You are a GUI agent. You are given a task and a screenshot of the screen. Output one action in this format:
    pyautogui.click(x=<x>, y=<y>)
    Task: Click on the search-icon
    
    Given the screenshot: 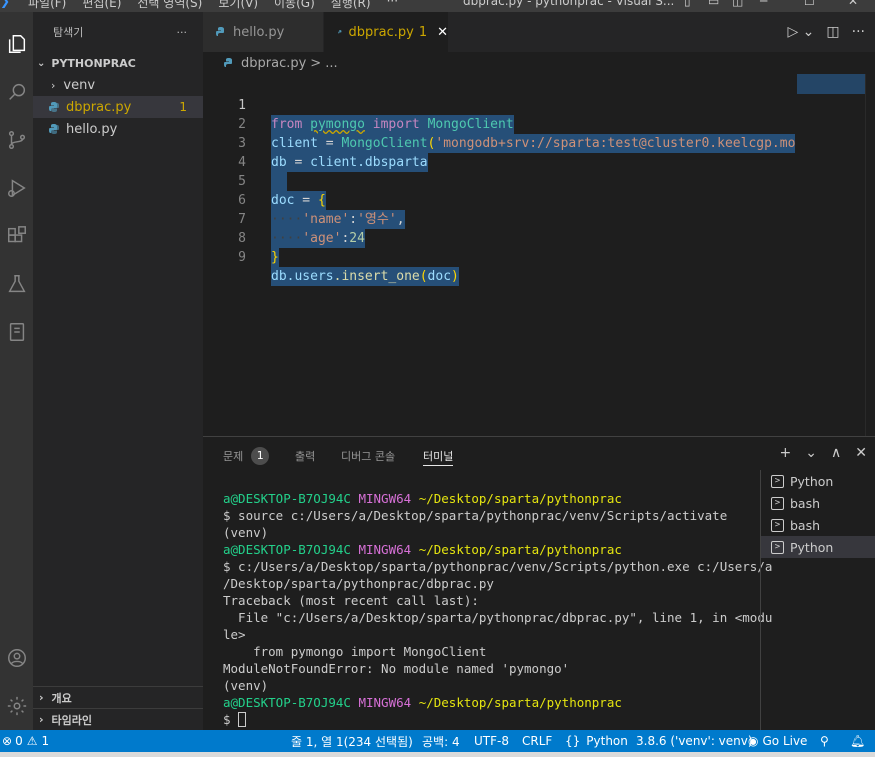 What is the action you would take?
    pyautogui.click(x=16, y=92)
    